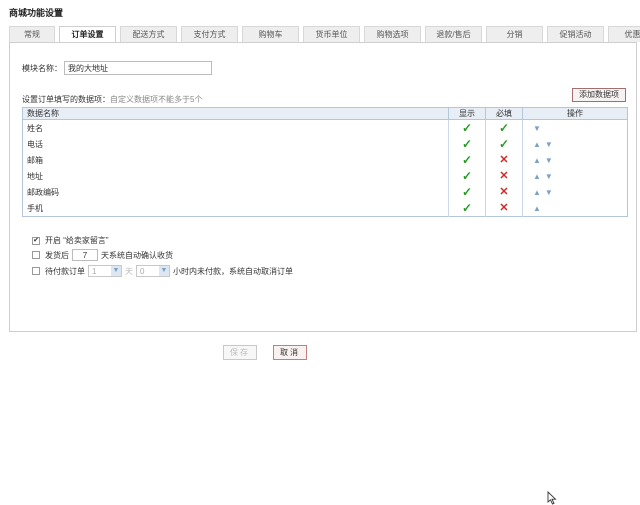 Image resolution: width=640 pixels, height=505 pixels. I want to click on tab-10: 优惠券, so click(624, 34).